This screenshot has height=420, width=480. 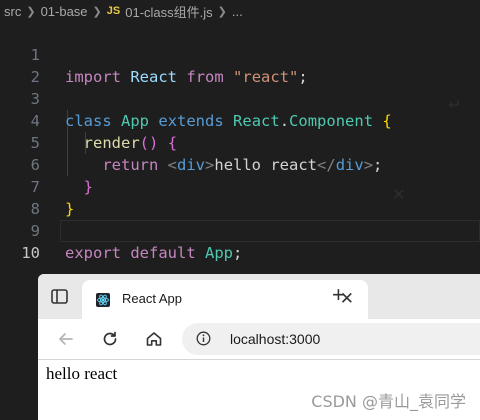 I want to click on code-line: 8, so click(x=240, y=197).